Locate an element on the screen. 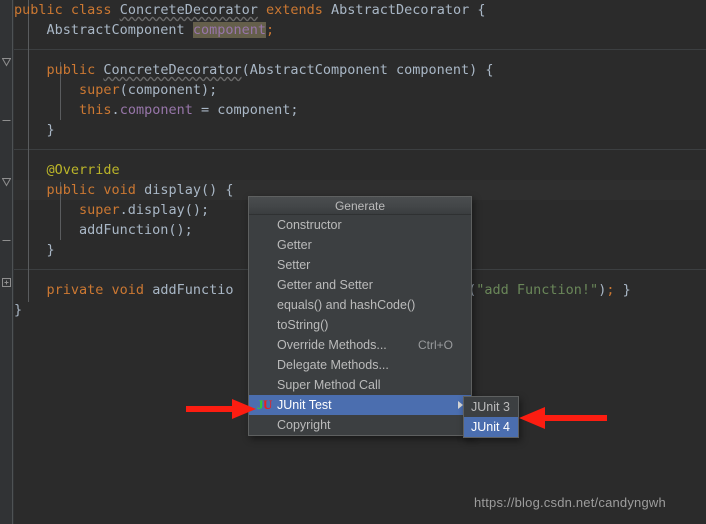 This screenshot has height=524, width=706. junit-submenu-items: JUnit 3 JUnit 4 is located at coordinates (491, 417).